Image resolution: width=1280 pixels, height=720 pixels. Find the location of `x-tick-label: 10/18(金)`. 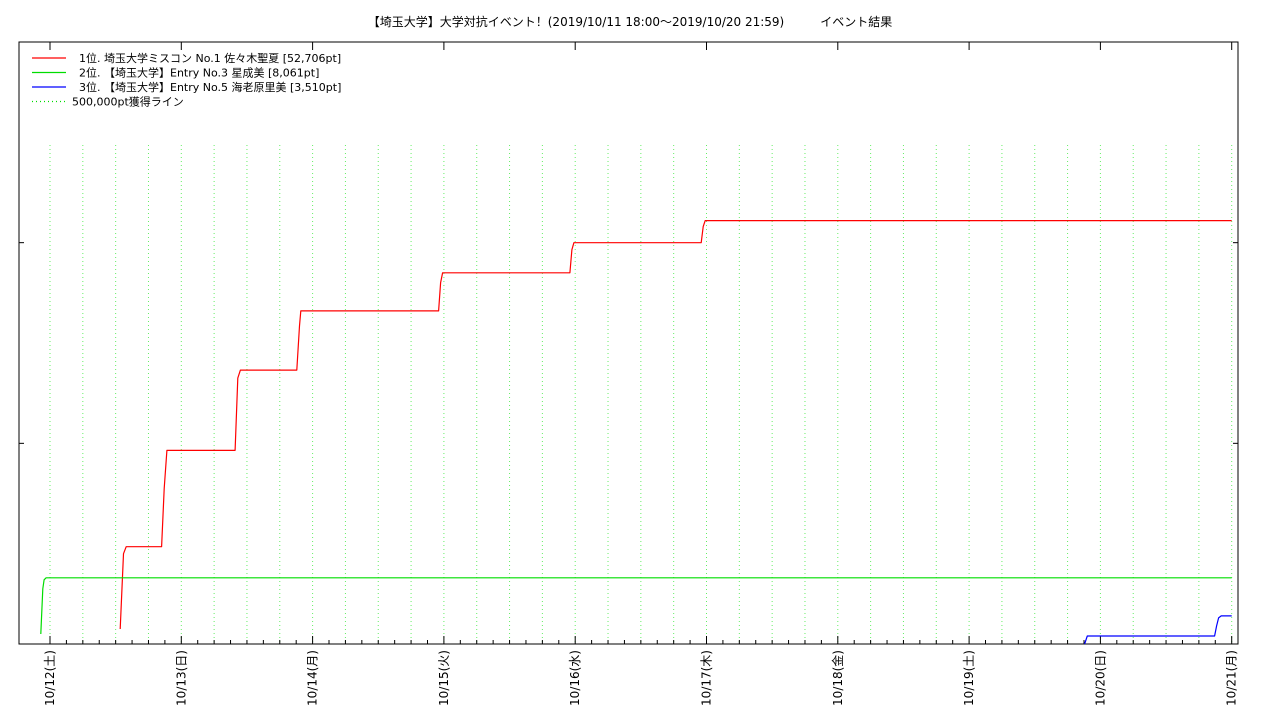

x-tick-label: 10/18(金) is located at coordinates (837, 678).